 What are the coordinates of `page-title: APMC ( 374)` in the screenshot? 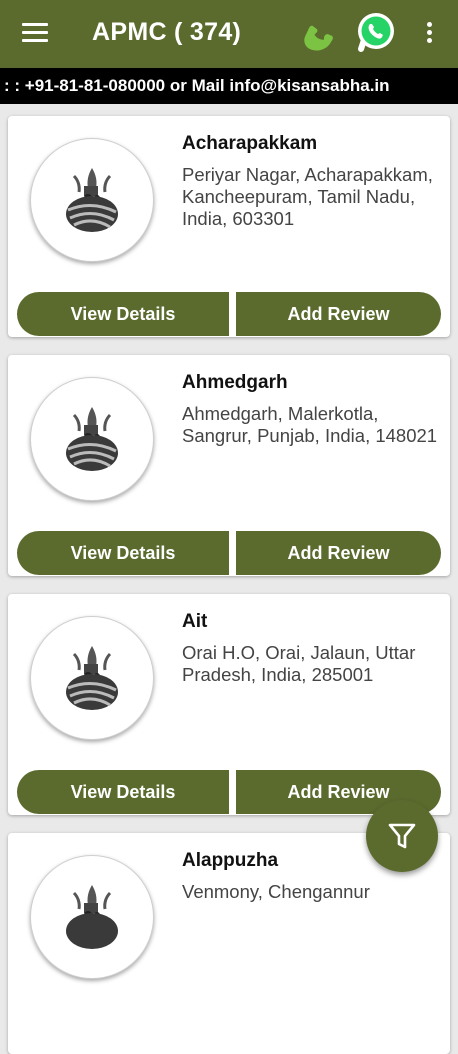 It's located at (167, 32).